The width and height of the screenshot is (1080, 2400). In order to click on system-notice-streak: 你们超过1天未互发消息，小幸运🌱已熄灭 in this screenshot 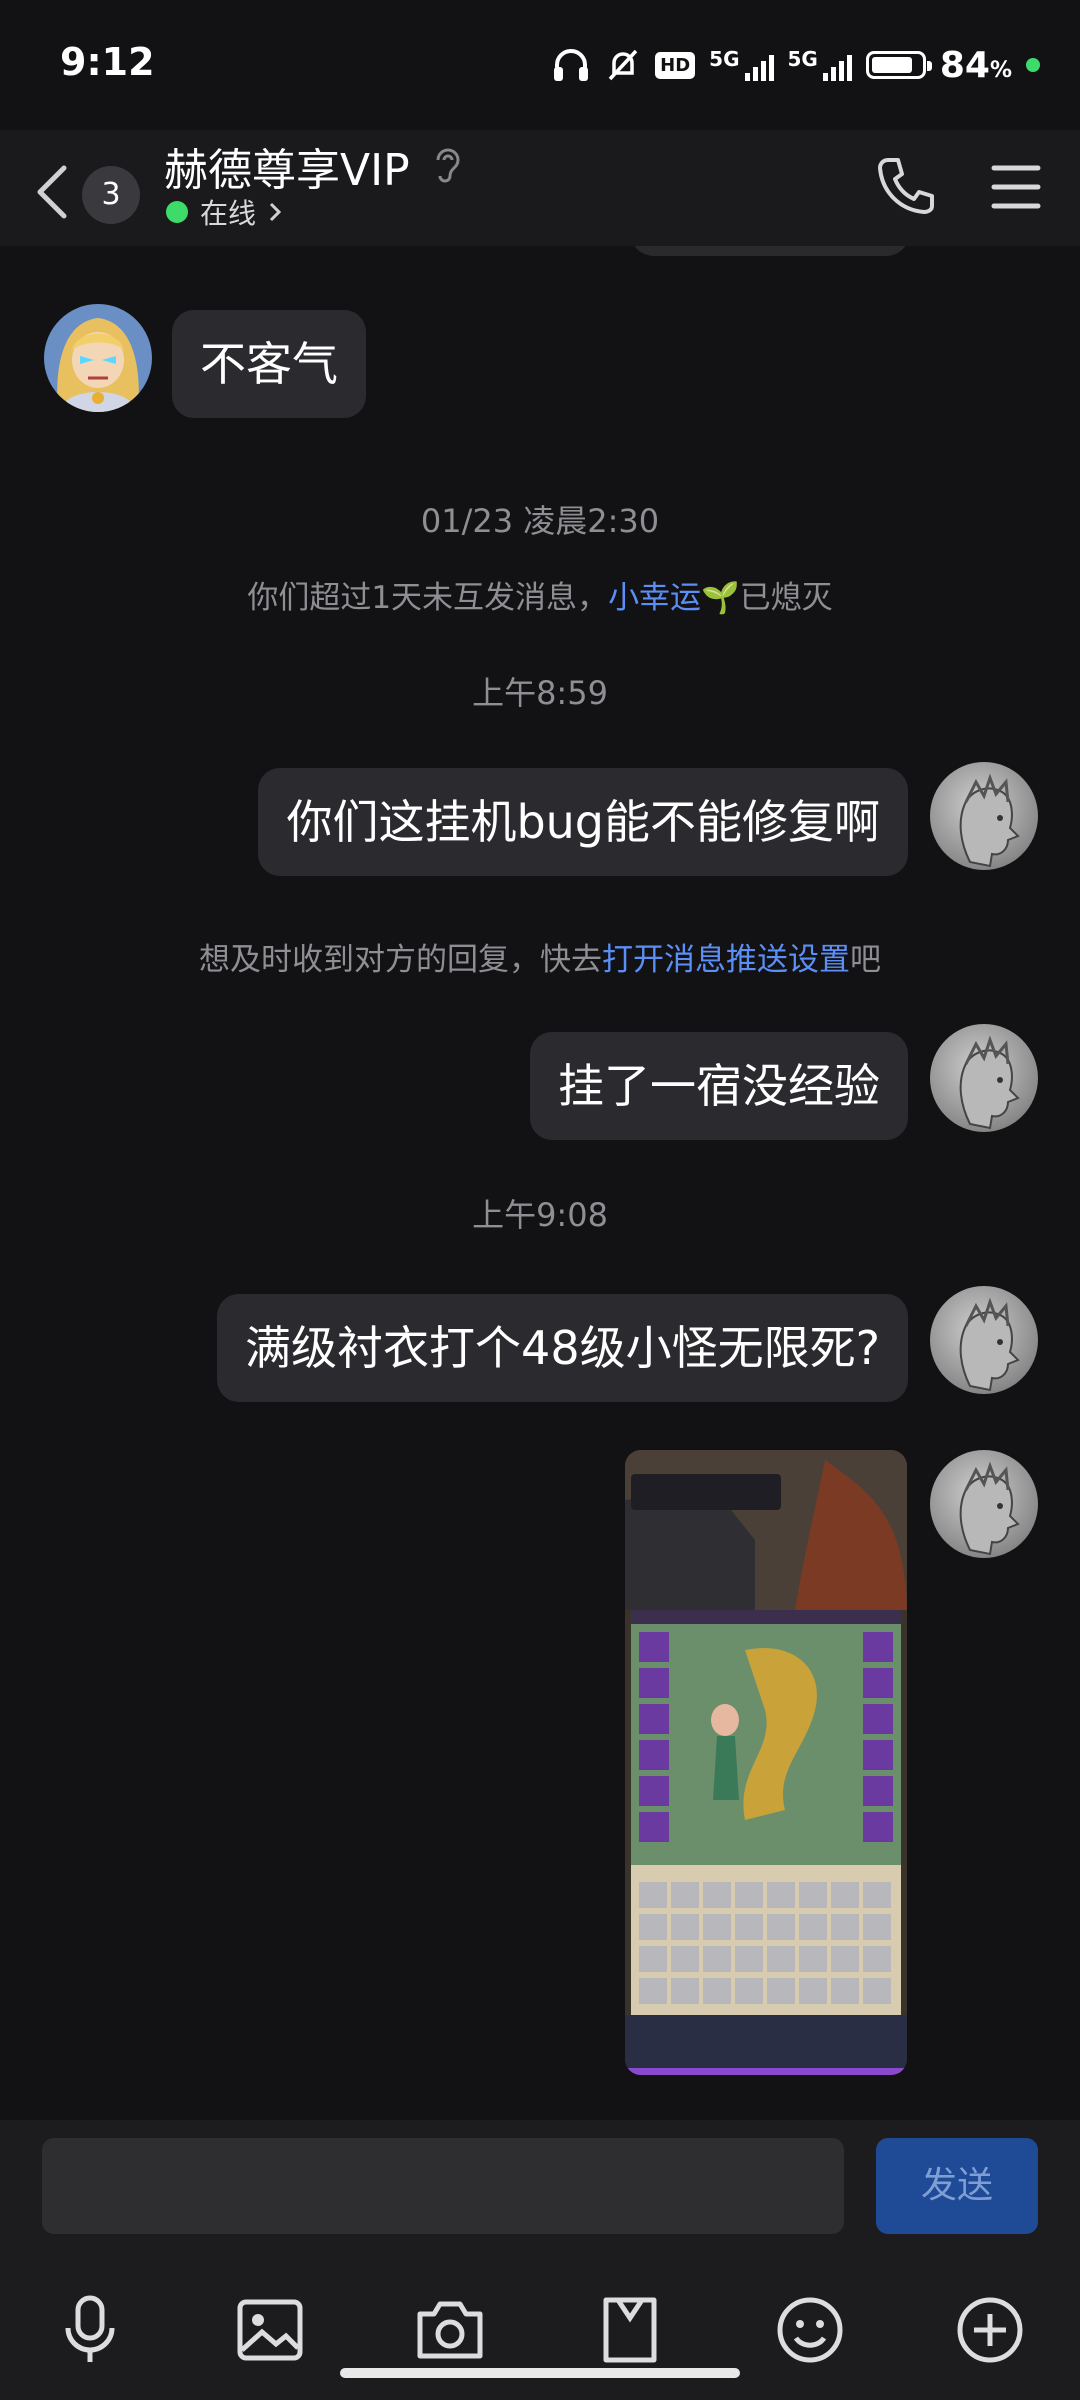, I will do `click(540, 598)`.